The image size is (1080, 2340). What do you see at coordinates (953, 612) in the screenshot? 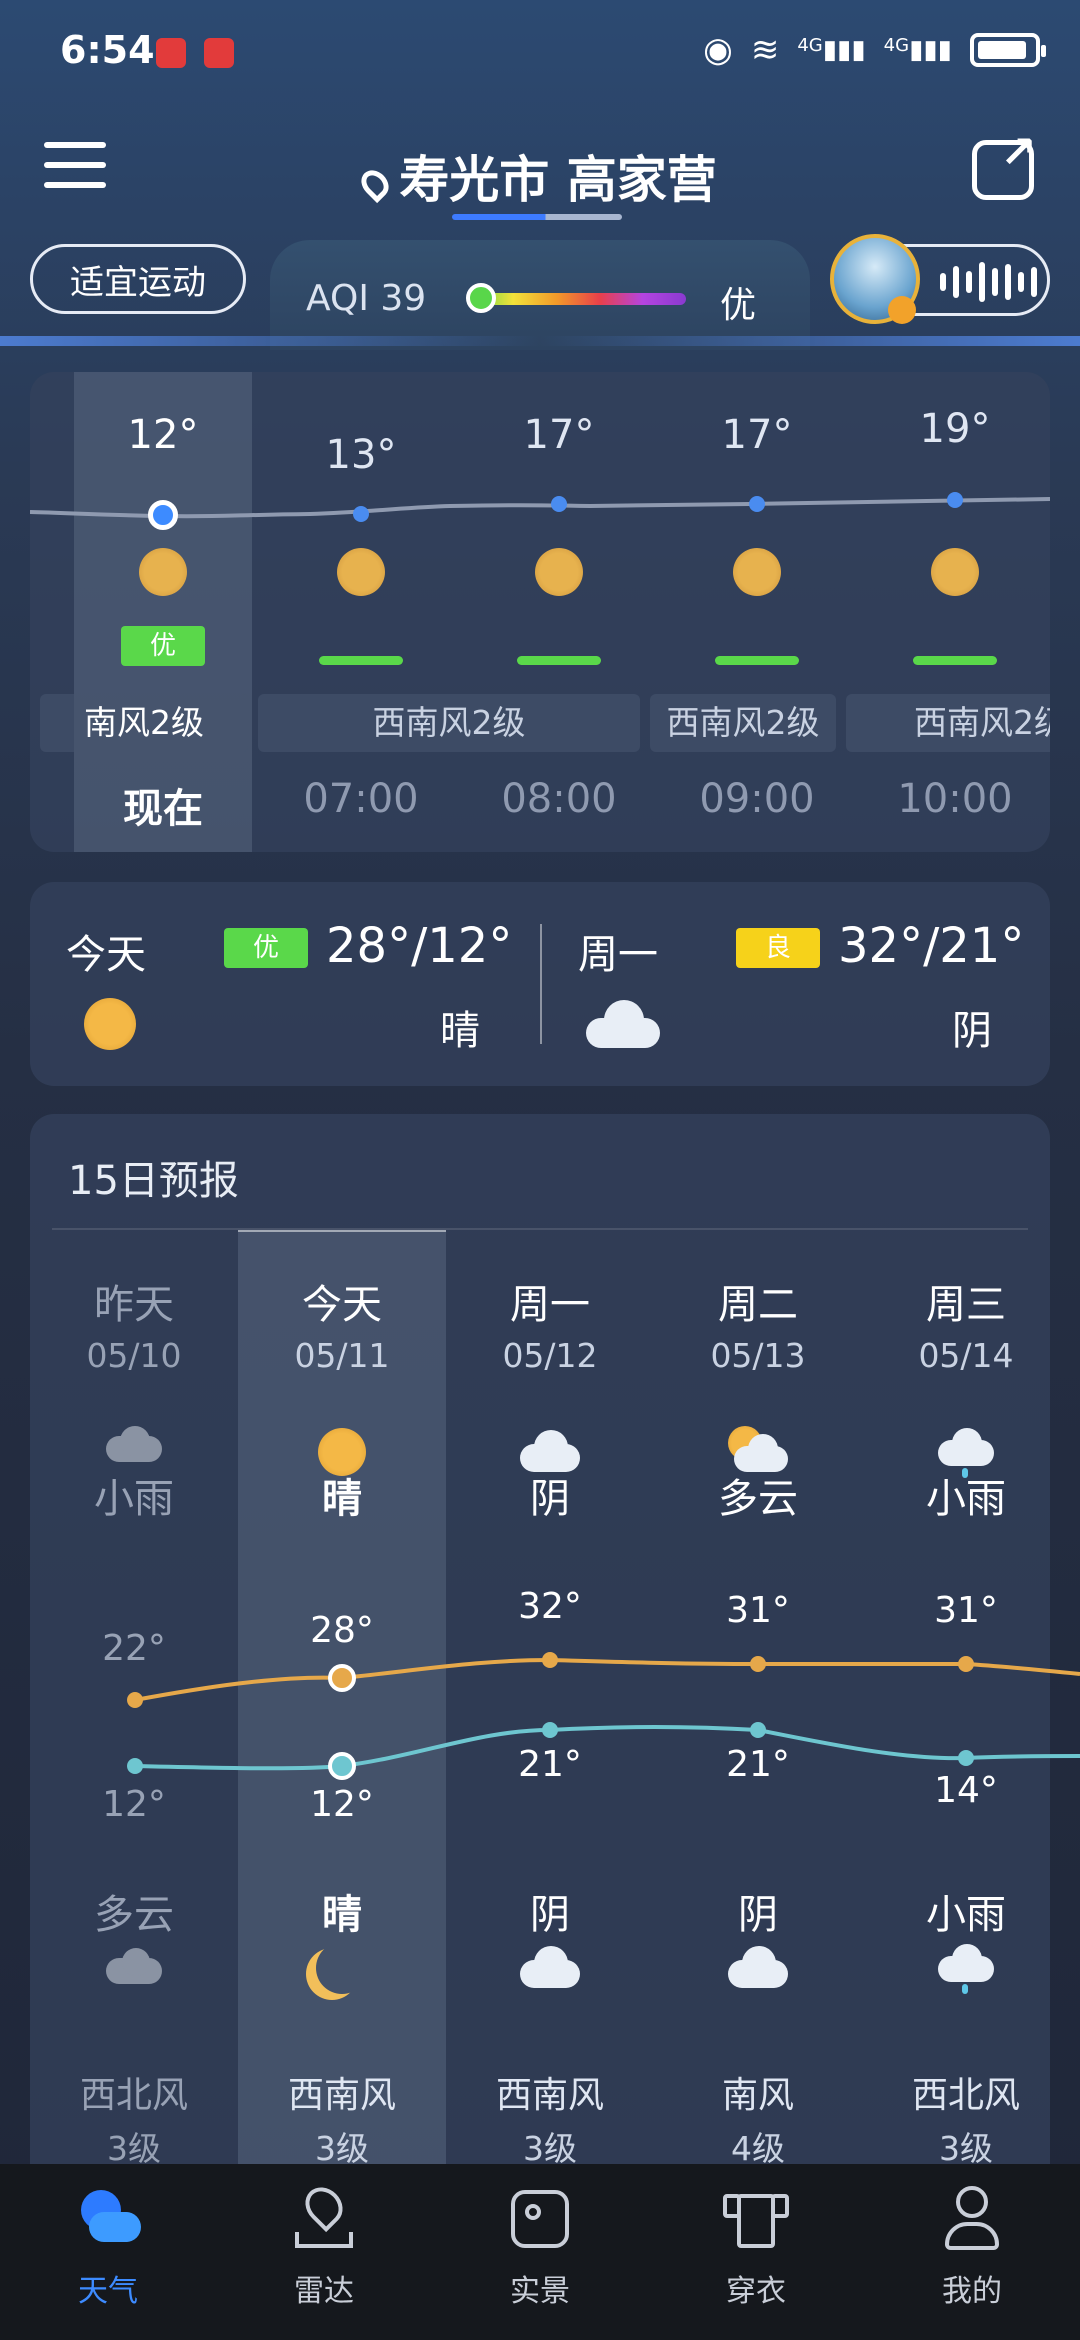
I see `hour-item: 19° 10:00` at bounding box center [953, 612].